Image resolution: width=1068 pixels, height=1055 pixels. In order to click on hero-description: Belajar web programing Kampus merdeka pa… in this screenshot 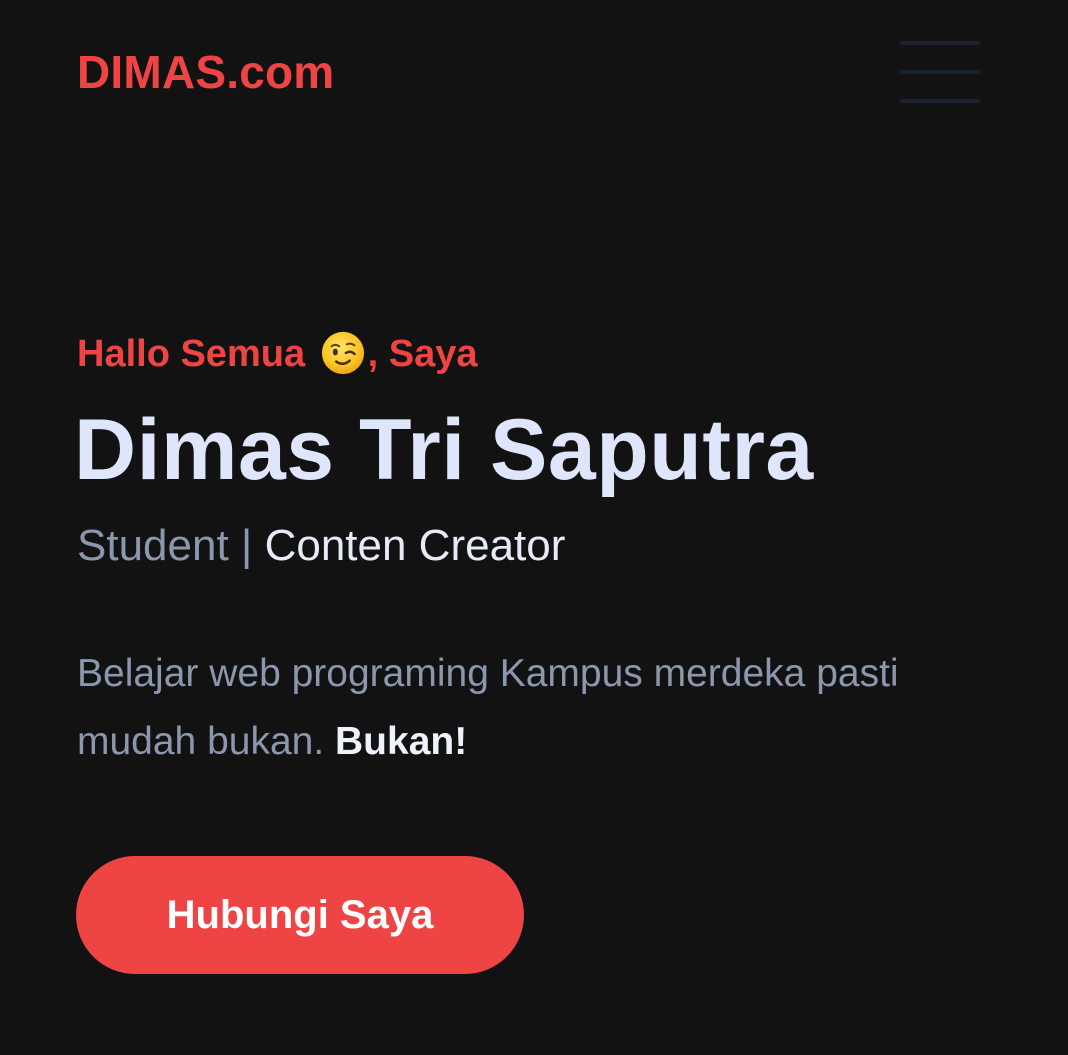, I will do `click(527, 708)`.